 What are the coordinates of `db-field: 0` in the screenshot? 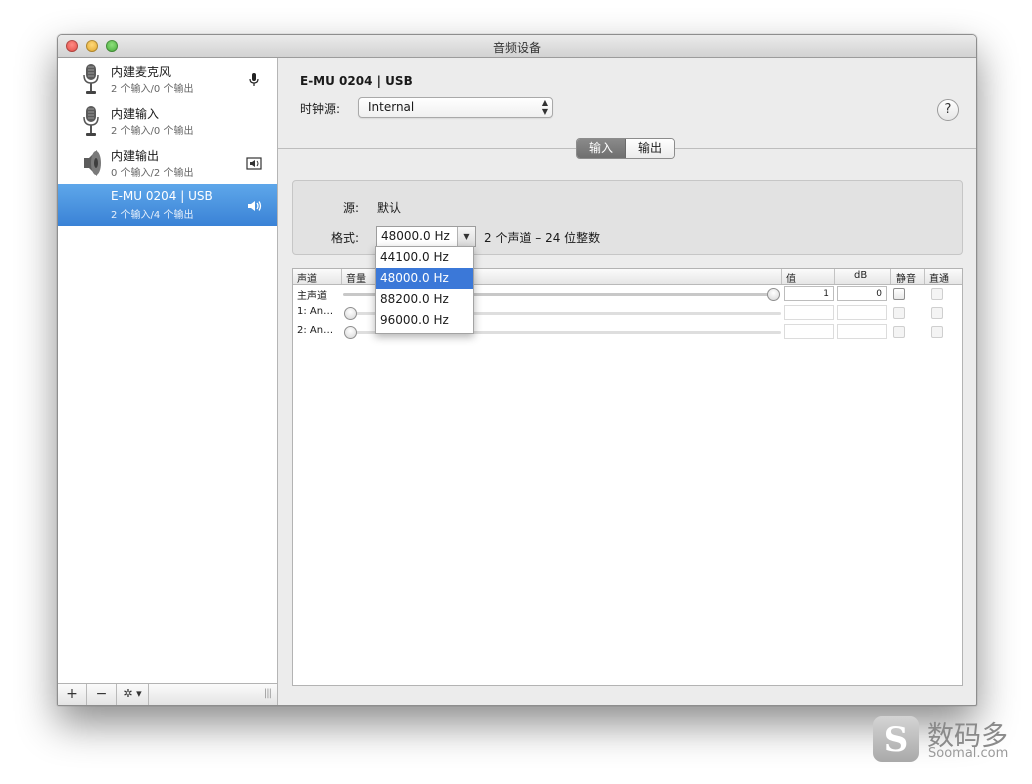 It's located at (862, 293).